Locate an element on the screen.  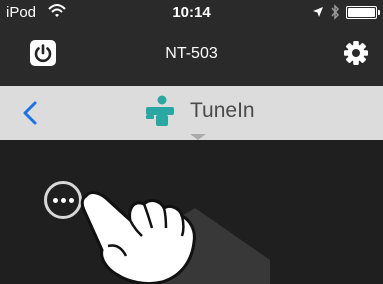
source-name: TuneIn is located at coordinates (222, 110).